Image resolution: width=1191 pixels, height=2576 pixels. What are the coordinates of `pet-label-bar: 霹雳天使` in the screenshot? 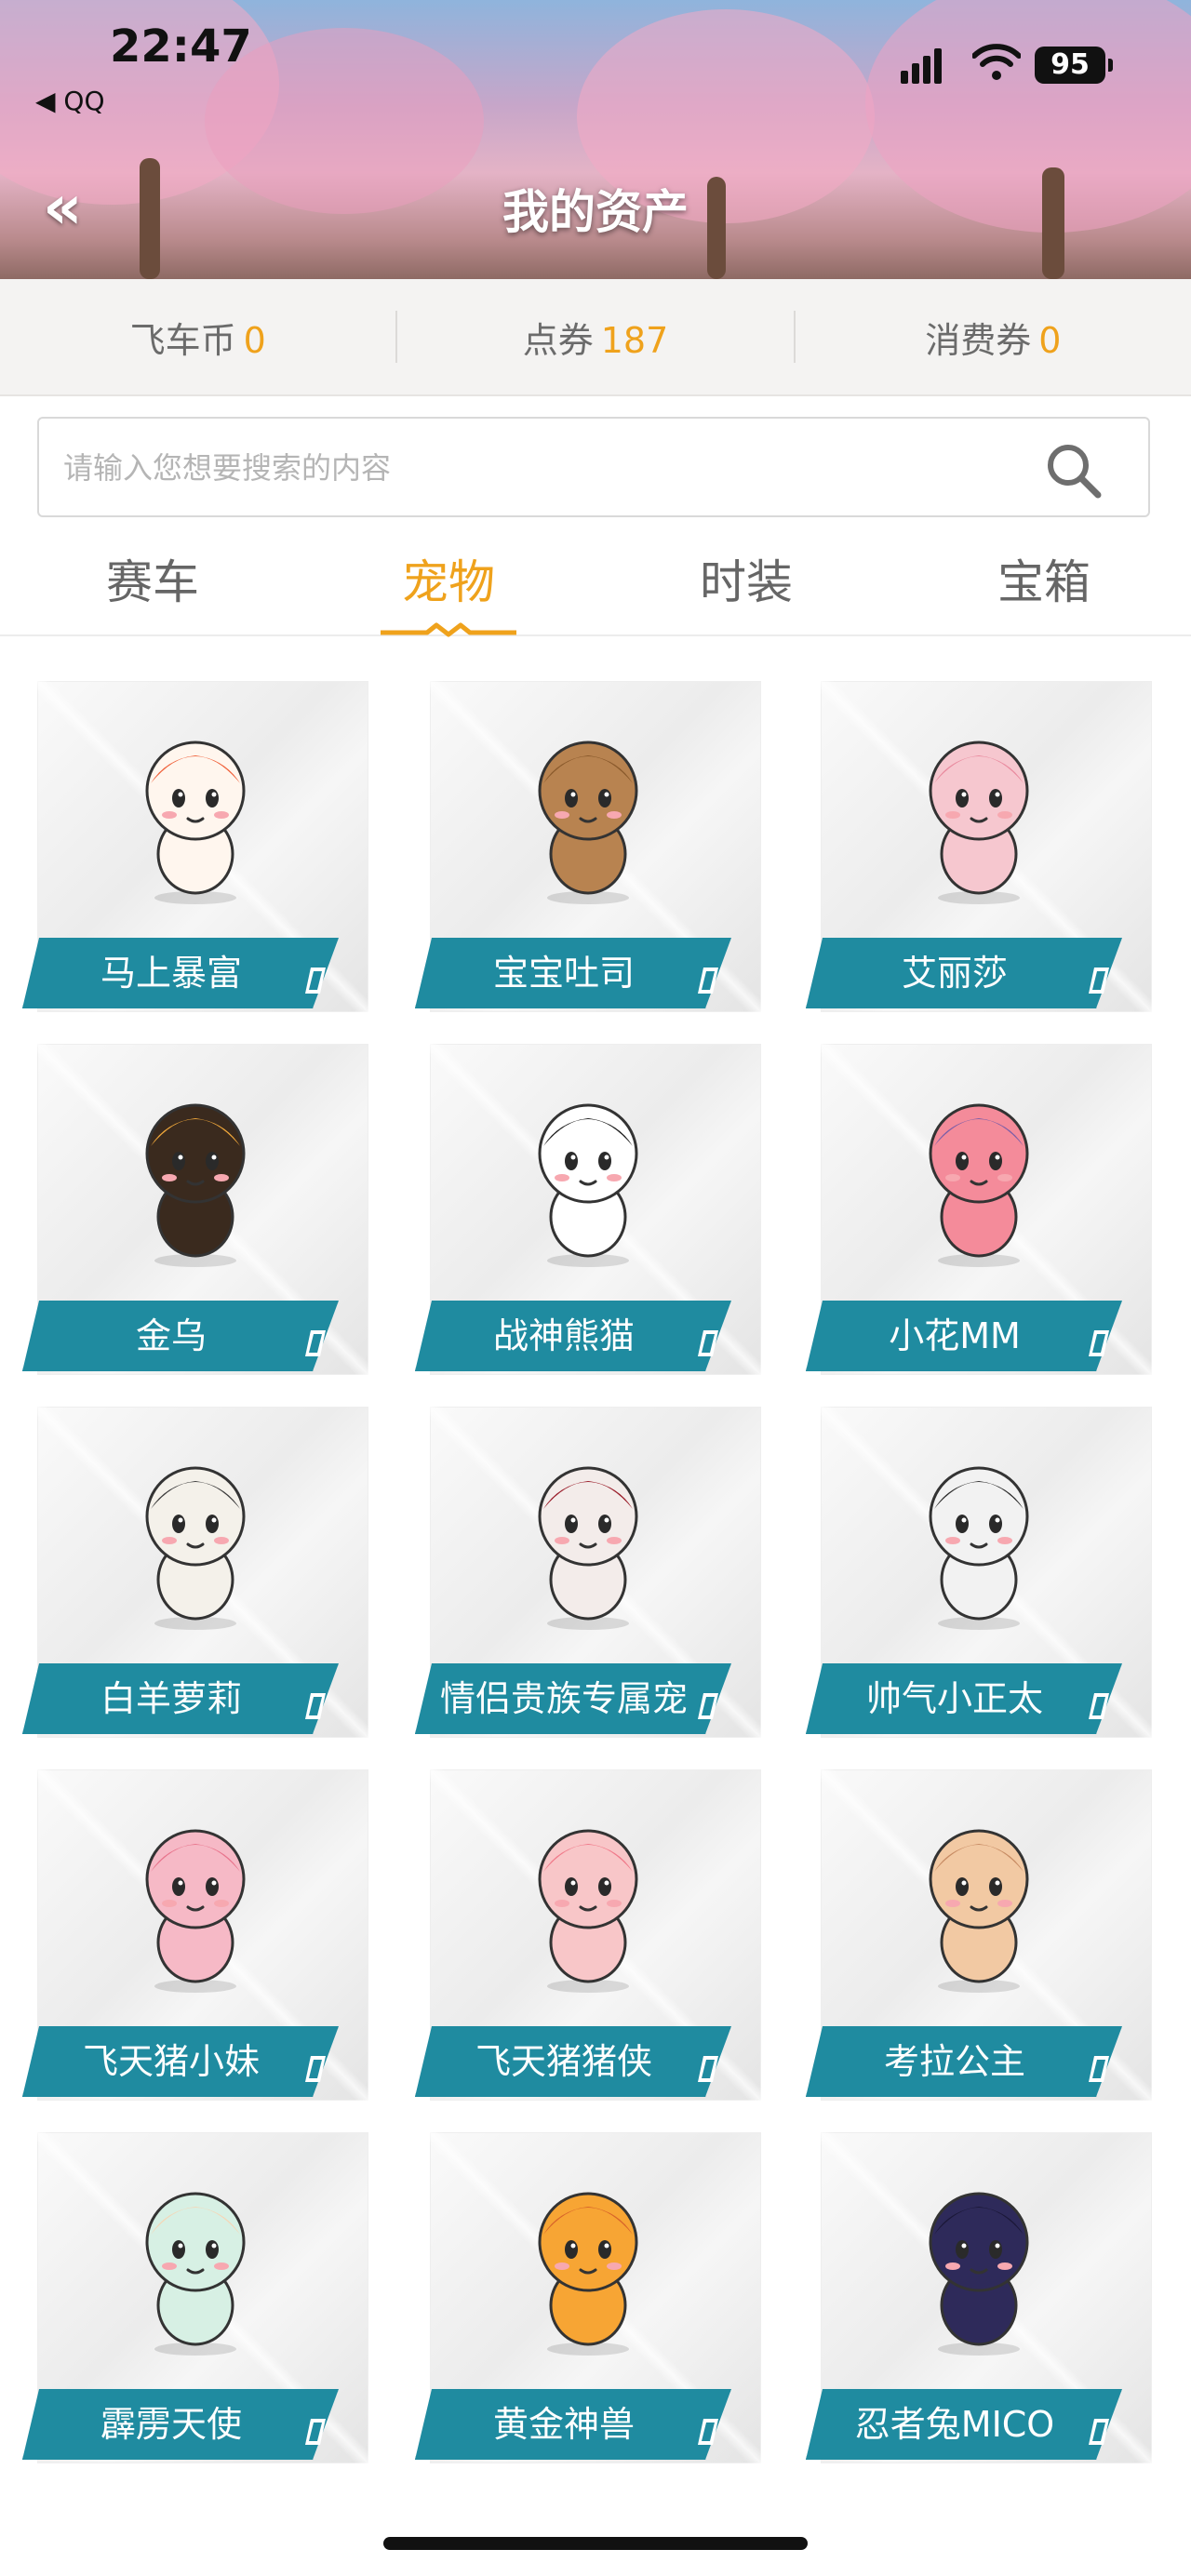 It's located at (180, 2424).